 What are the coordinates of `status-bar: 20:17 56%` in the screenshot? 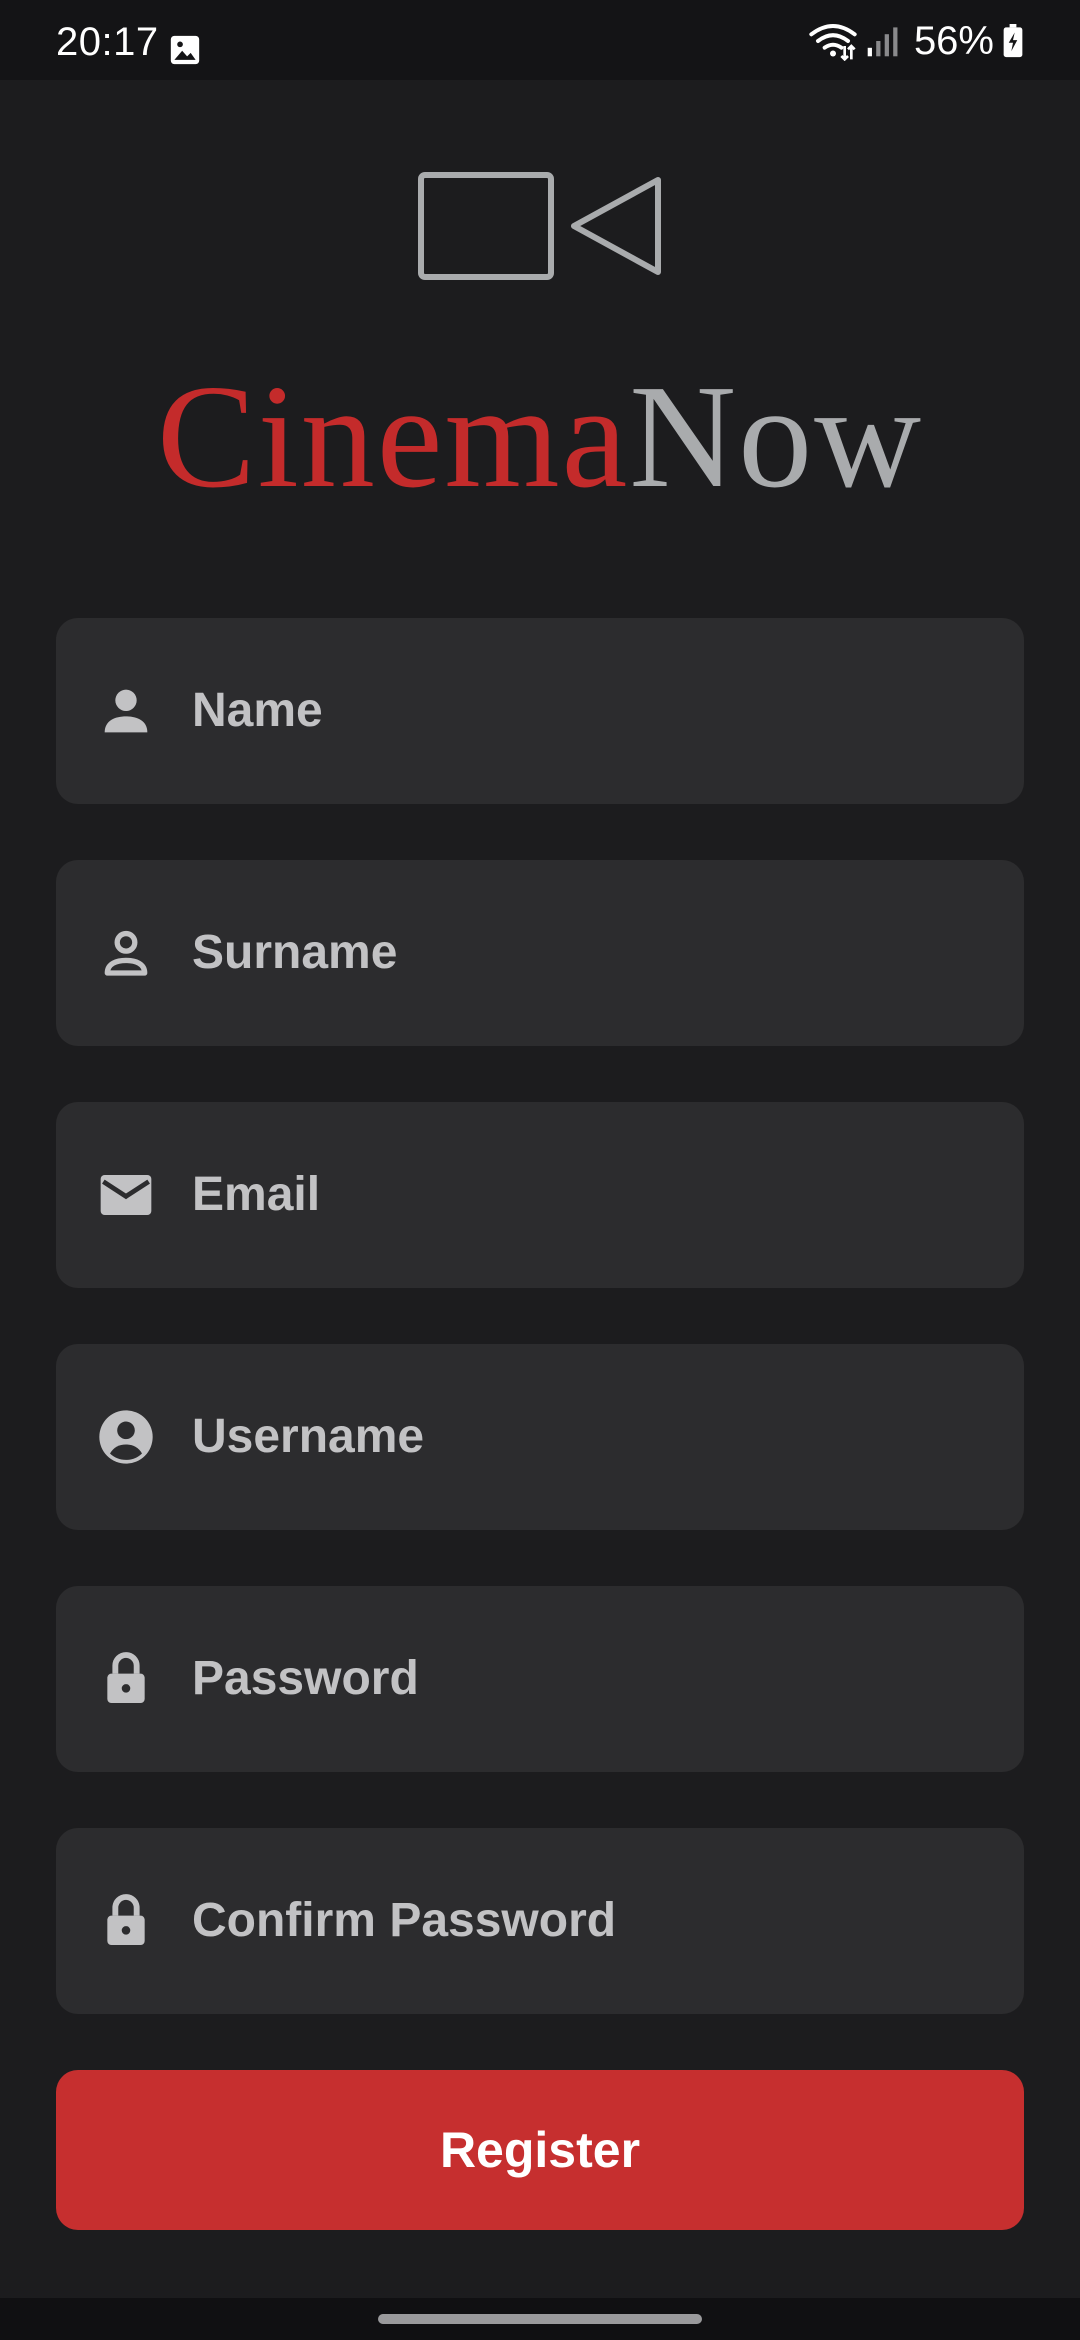 It's located at (540, 40).